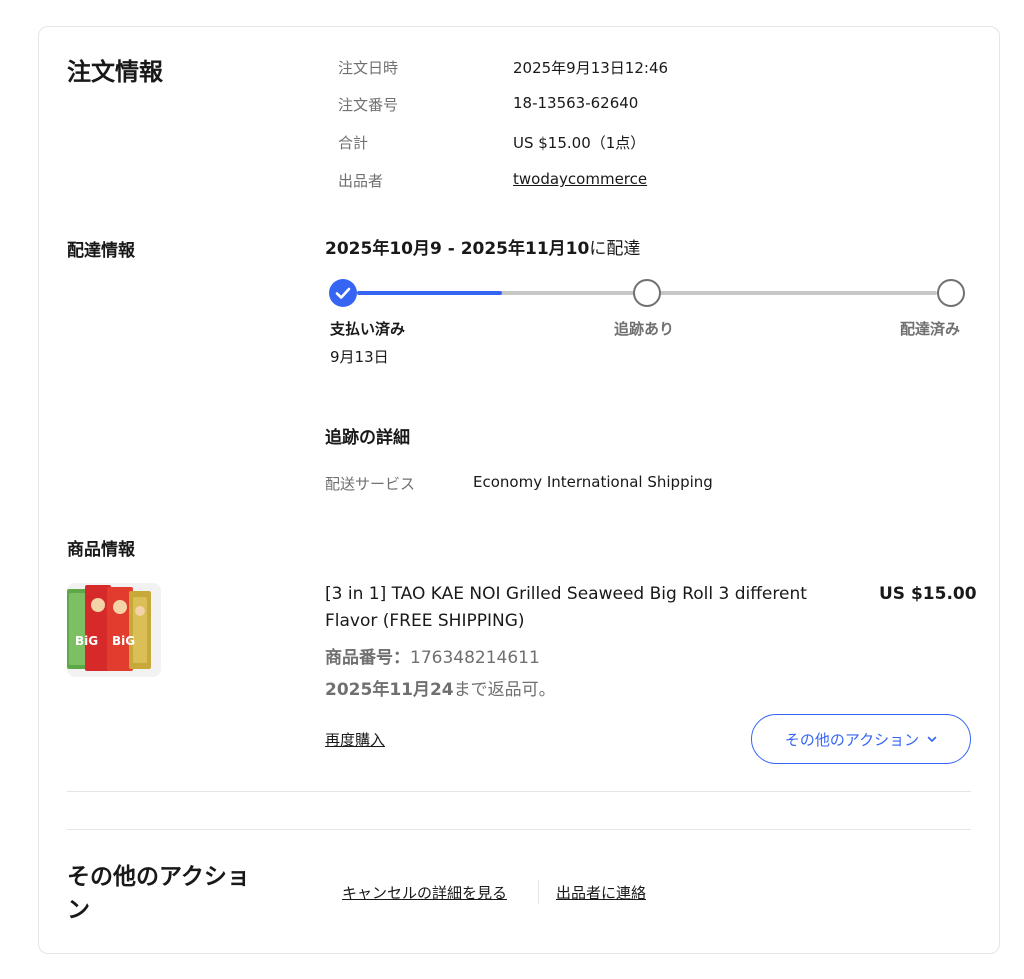 The image size is (1024, 979). Describe the element at coordinates (475, 658) in the screenshot. I see `item-number-value: 176348214611` at that location.